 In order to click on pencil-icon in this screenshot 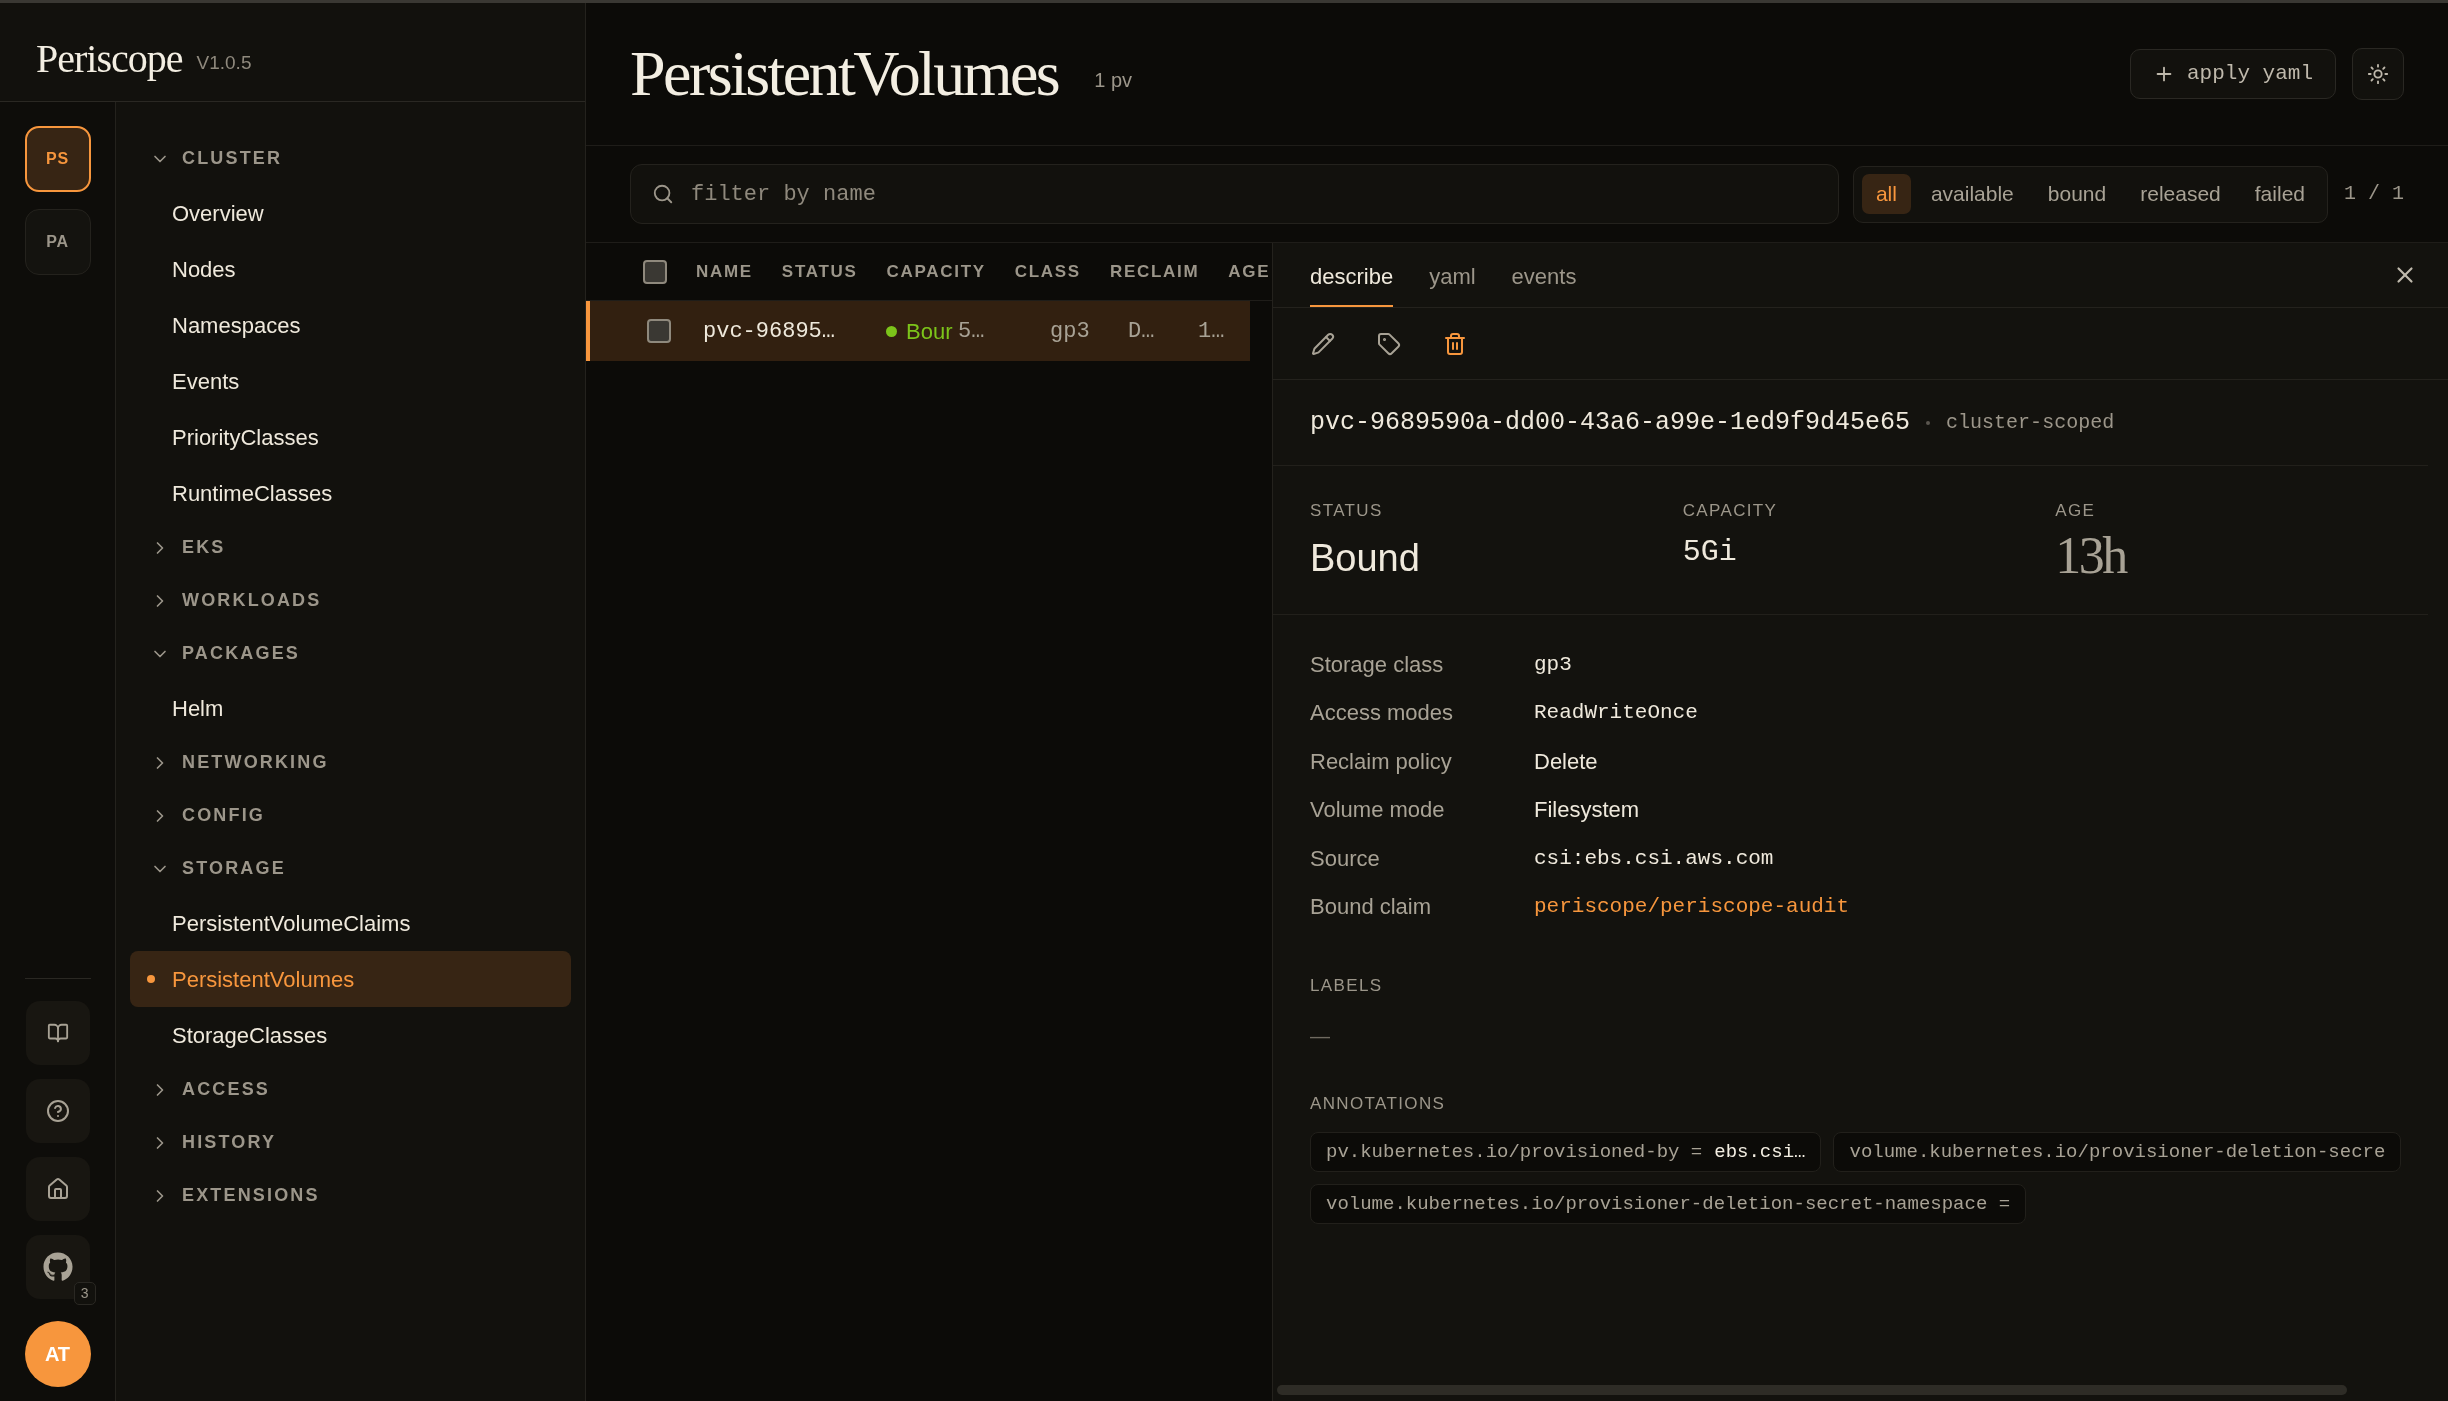, I will do `click(1323, 343)`.